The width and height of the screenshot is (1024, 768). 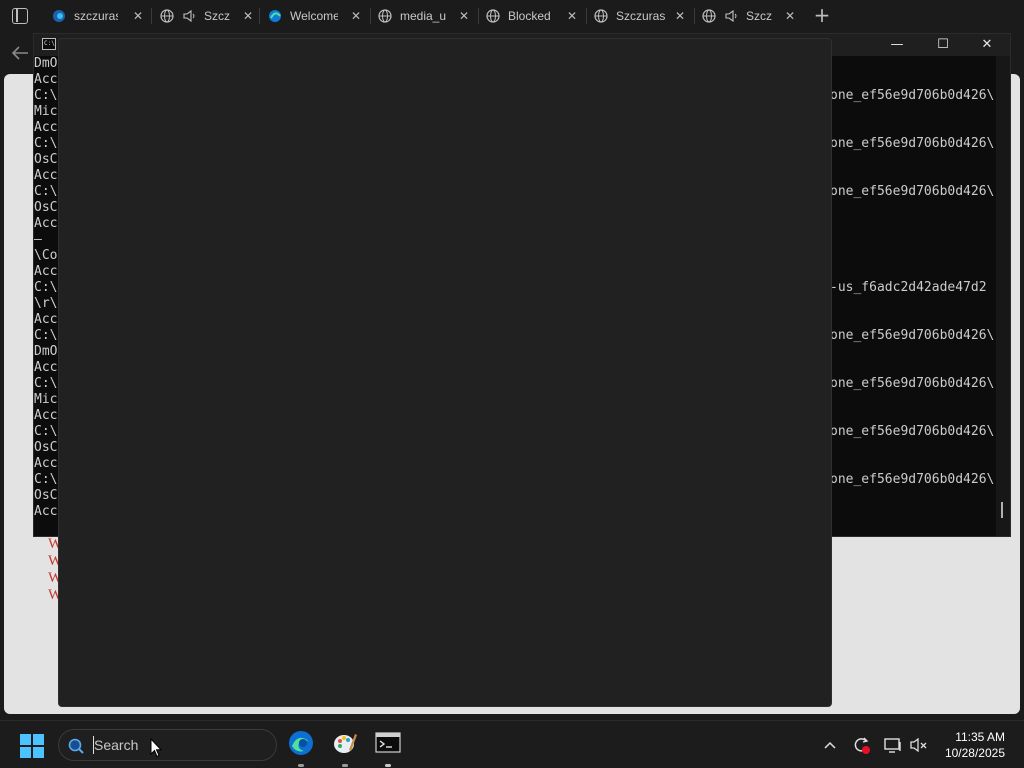 What do you see at coordinates (96, 16) in the screenshot?
I see `tab-label: szczuras` at bounding box center [96, 16].